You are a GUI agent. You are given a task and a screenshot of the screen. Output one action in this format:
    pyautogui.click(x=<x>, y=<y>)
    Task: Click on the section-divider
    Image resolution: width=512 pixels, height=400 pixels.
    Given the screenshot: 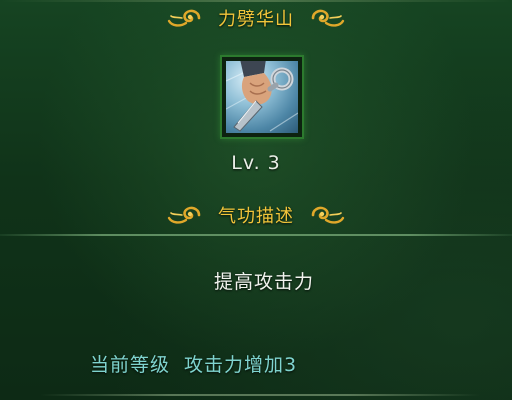 What is the action you would take?
    pyautogui.click(x=256, y=235)
    